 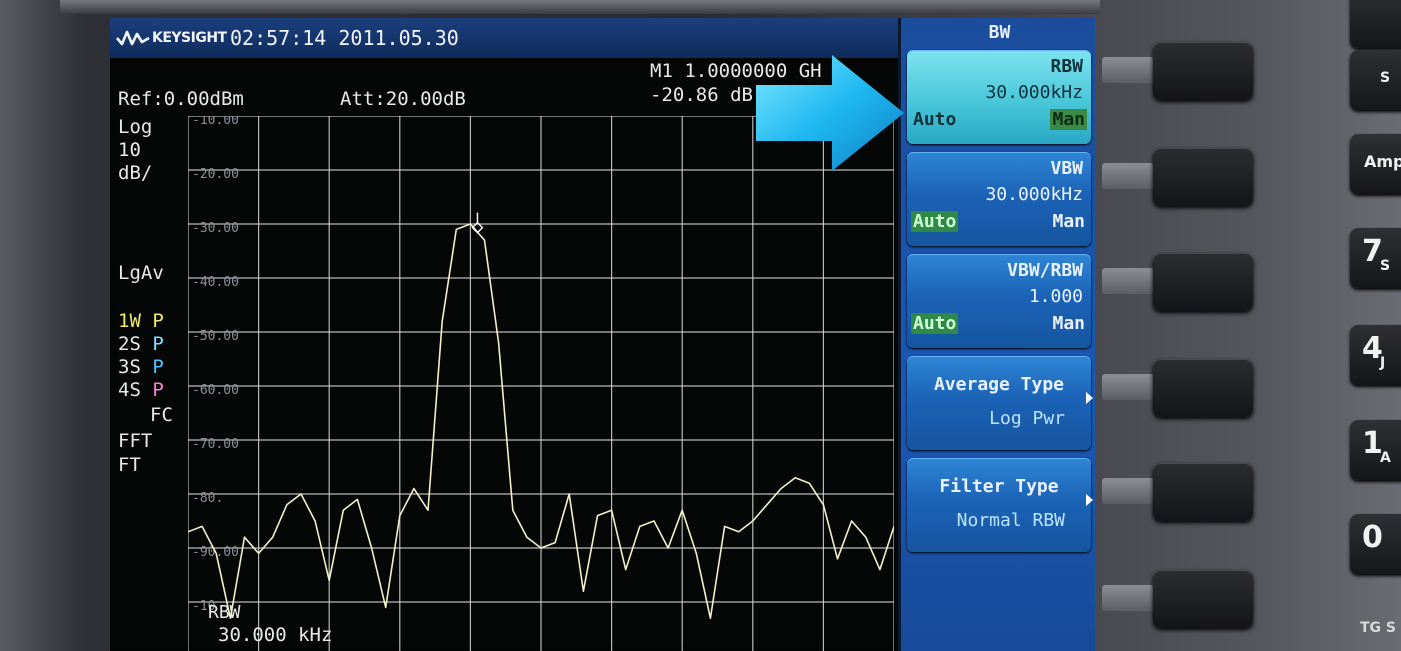 What do you see at coordinates (275, 635) in the screenshot?
I see `rbw-footer-value: 30.000 kHz` at bounding box center [275, 635].